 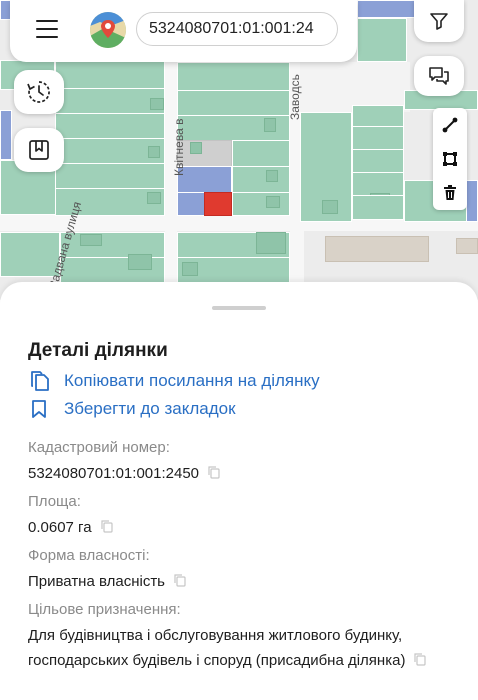 I want to click on trash-icon, so click(x=450, y=192).